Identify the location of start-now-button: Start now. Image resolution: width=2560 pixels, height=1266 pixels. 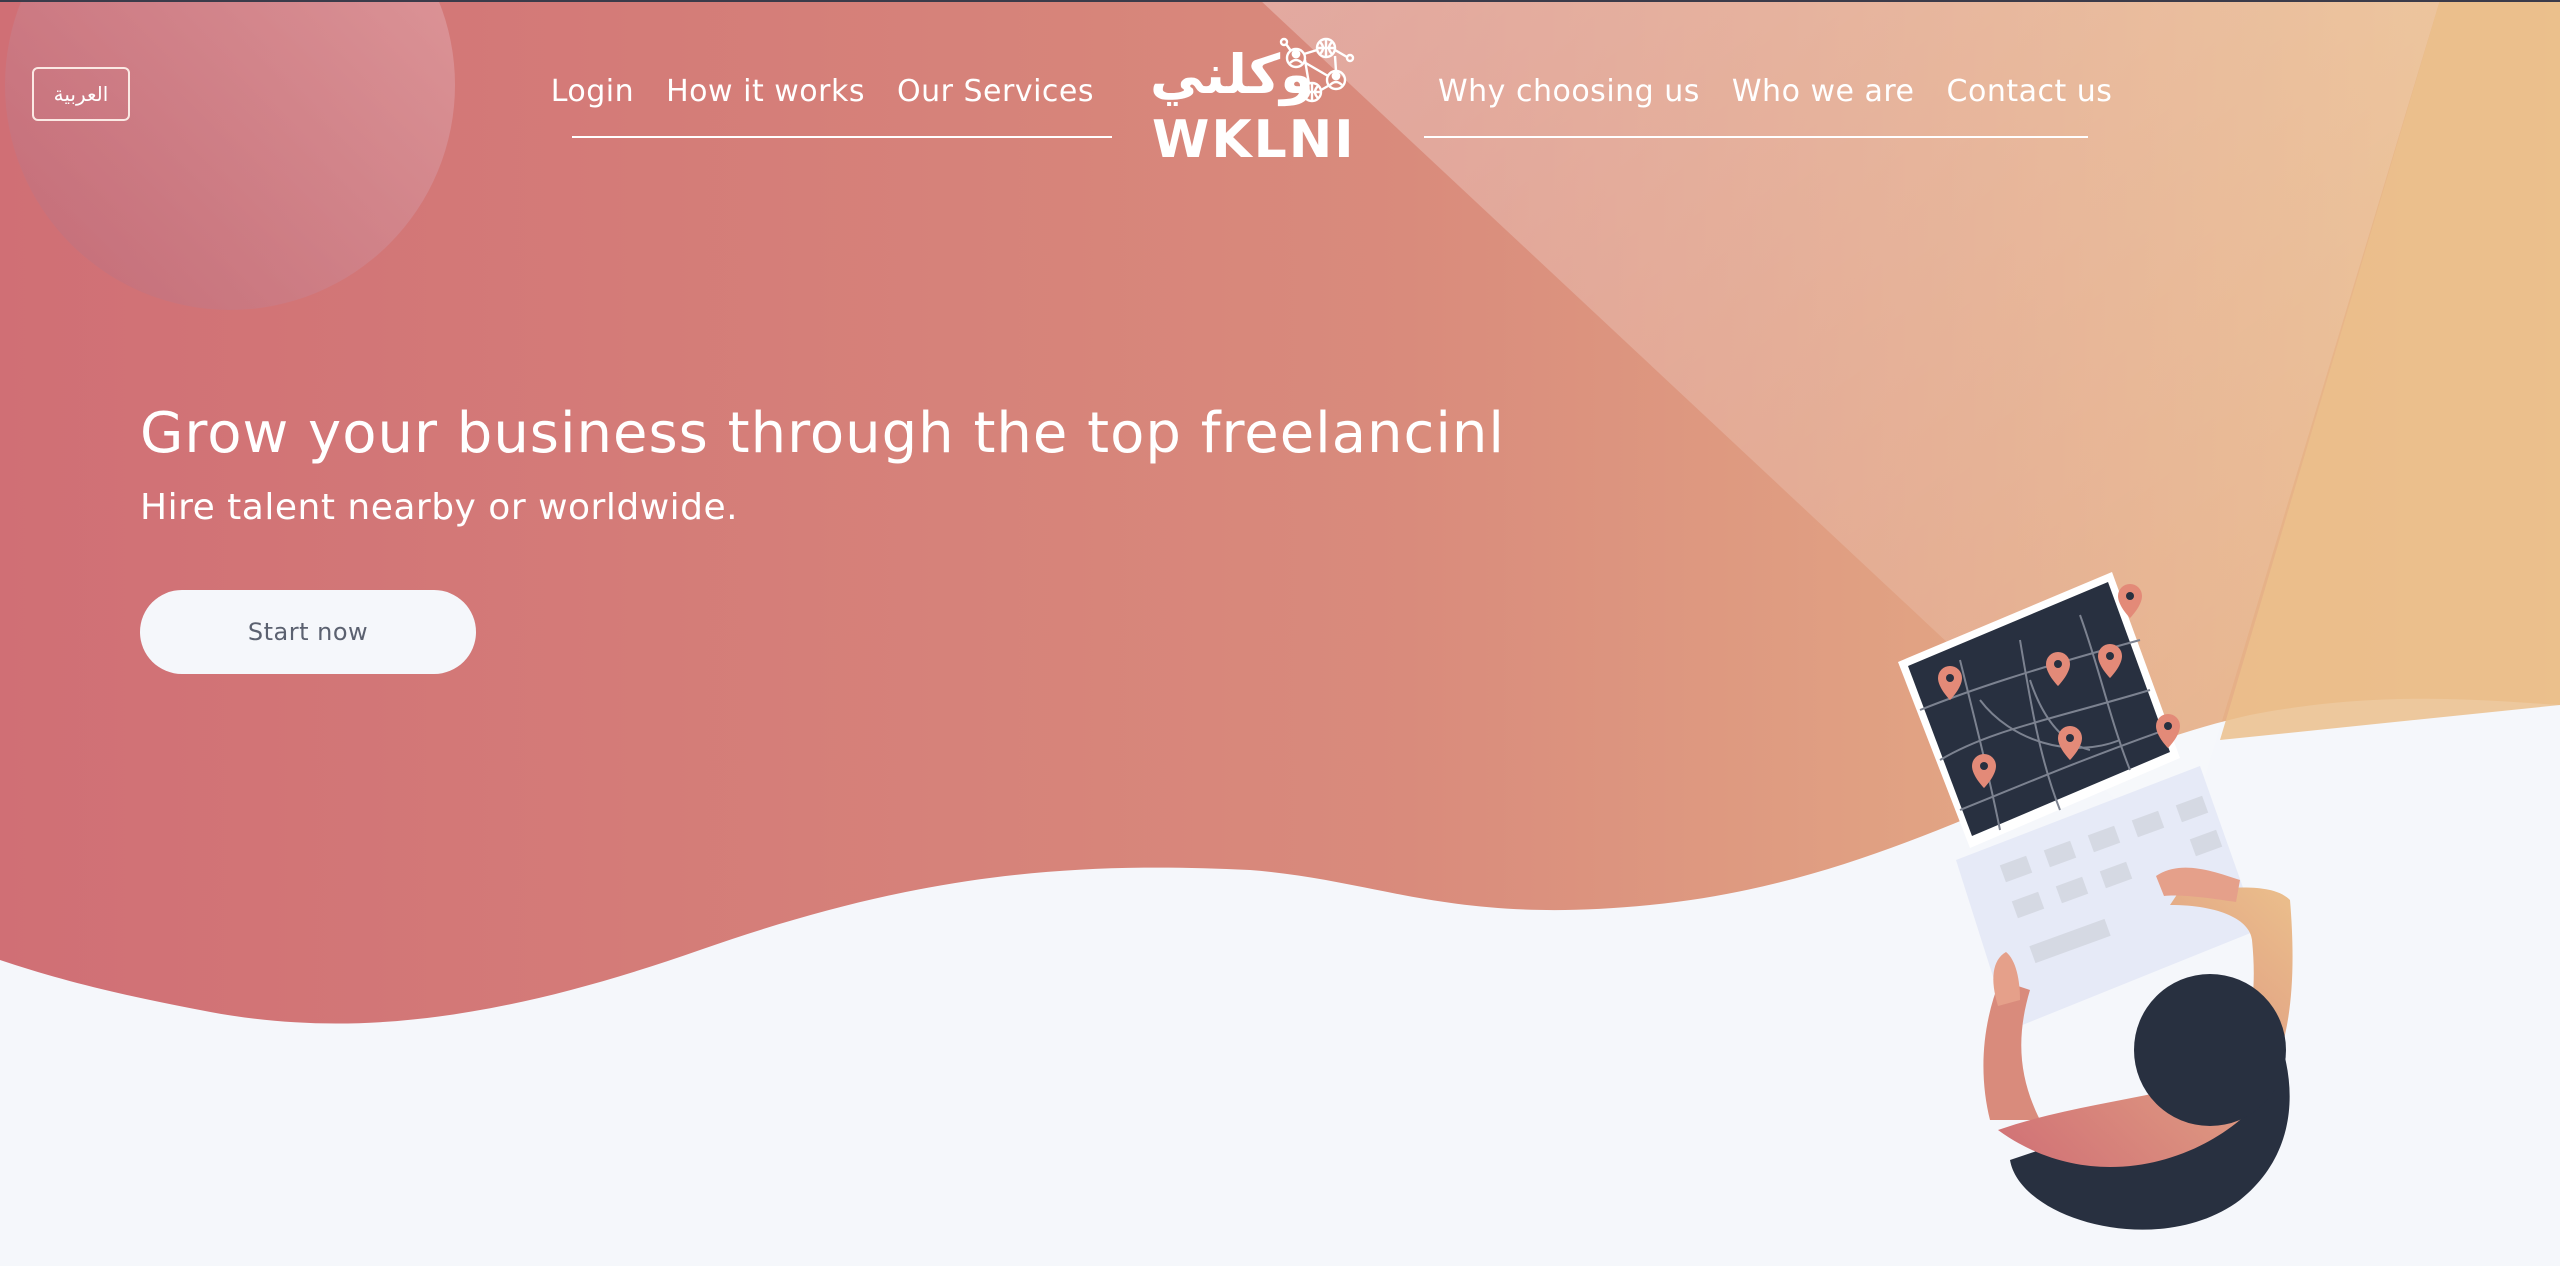
(308, 632).